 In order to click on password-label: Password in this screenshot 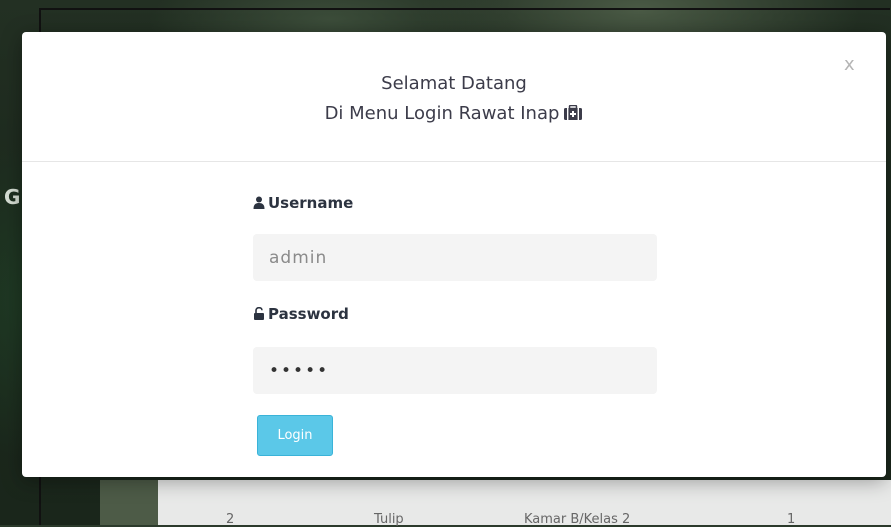, I will do `click(301, 314)`.